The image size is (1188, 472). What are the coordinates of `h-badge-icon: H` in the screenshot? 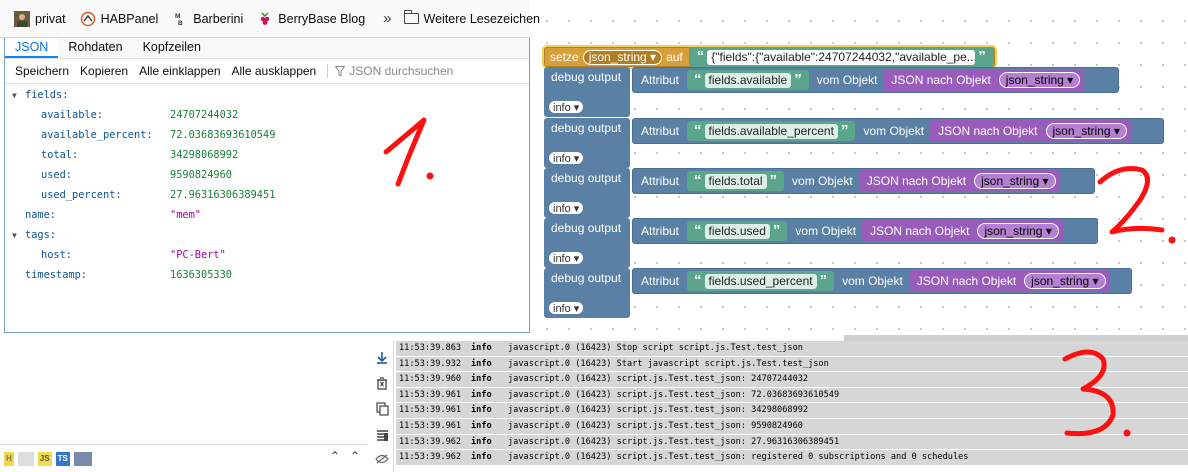 It's located at (9, 458).